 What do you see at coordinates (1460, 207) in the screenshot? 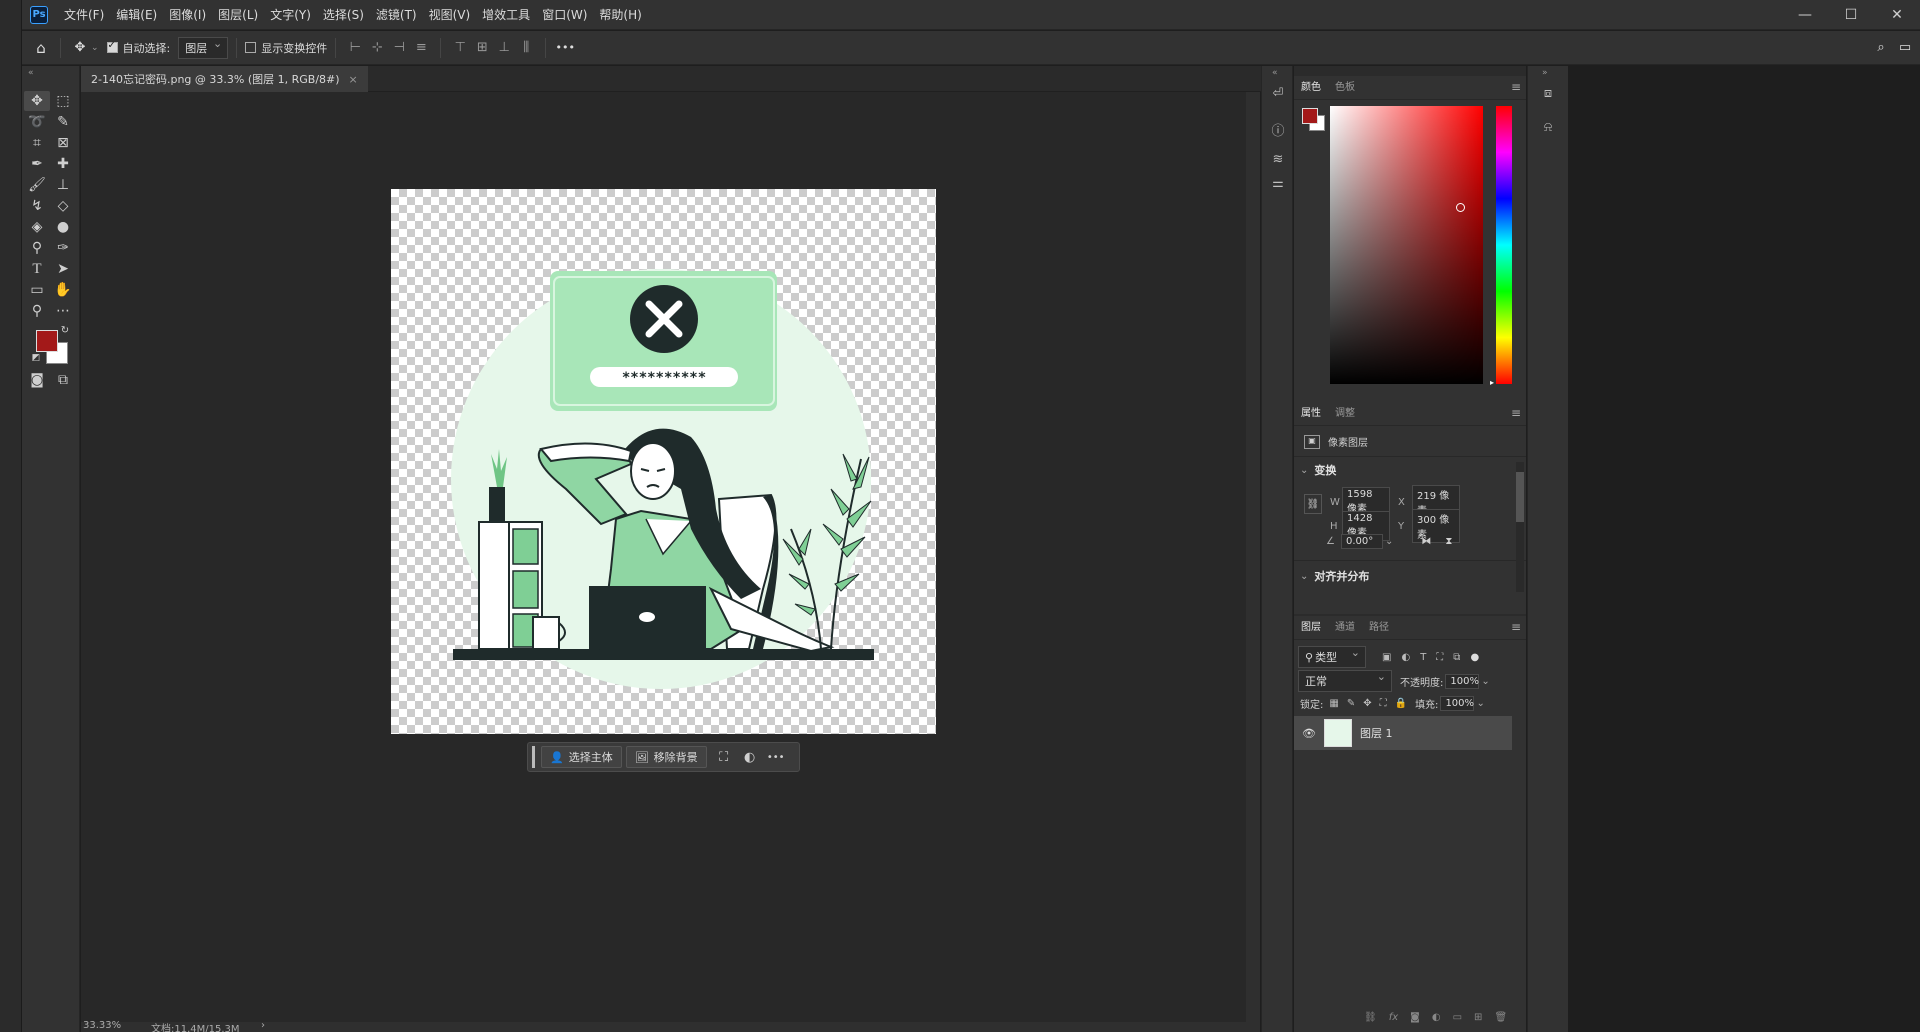
I see `color-picker-cursor` at bounding box center [1460, 207].